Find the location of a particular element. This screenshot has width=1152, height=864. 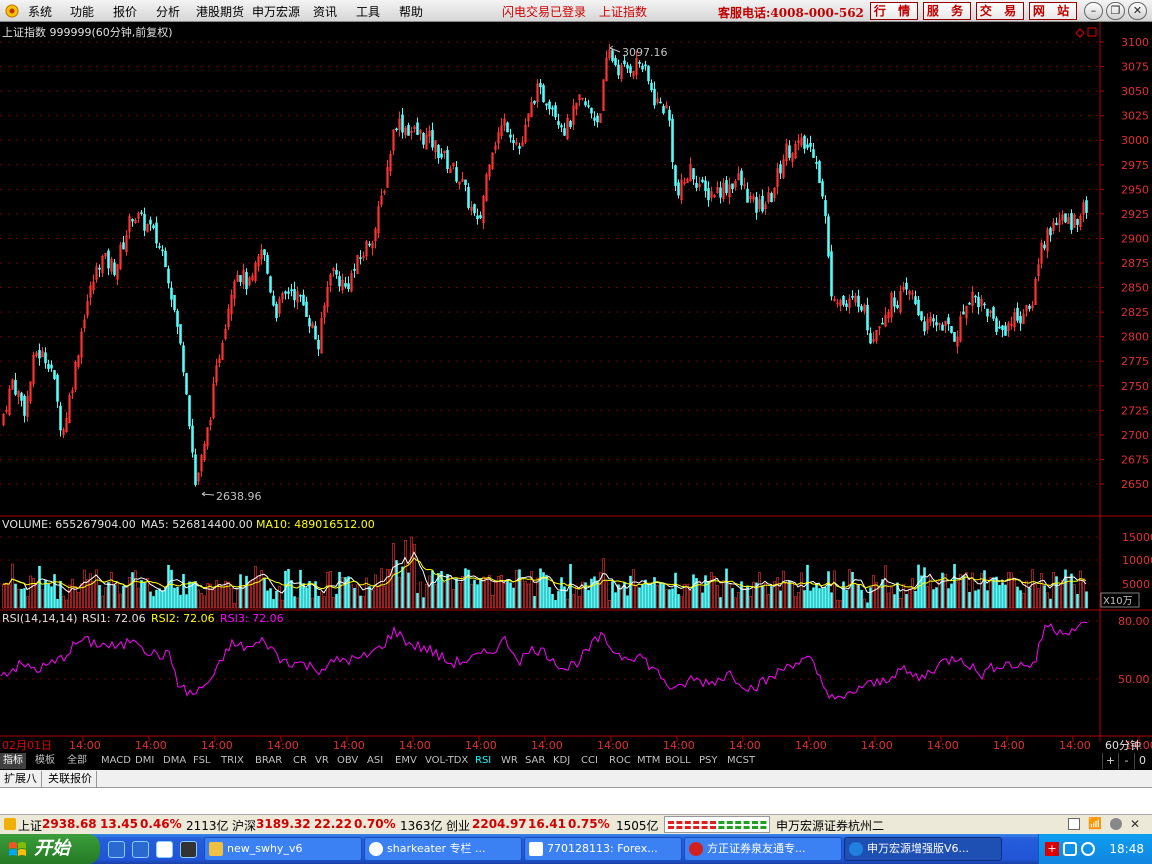

task-label: new_swhy_v6 is located at coordinates (265, 848).